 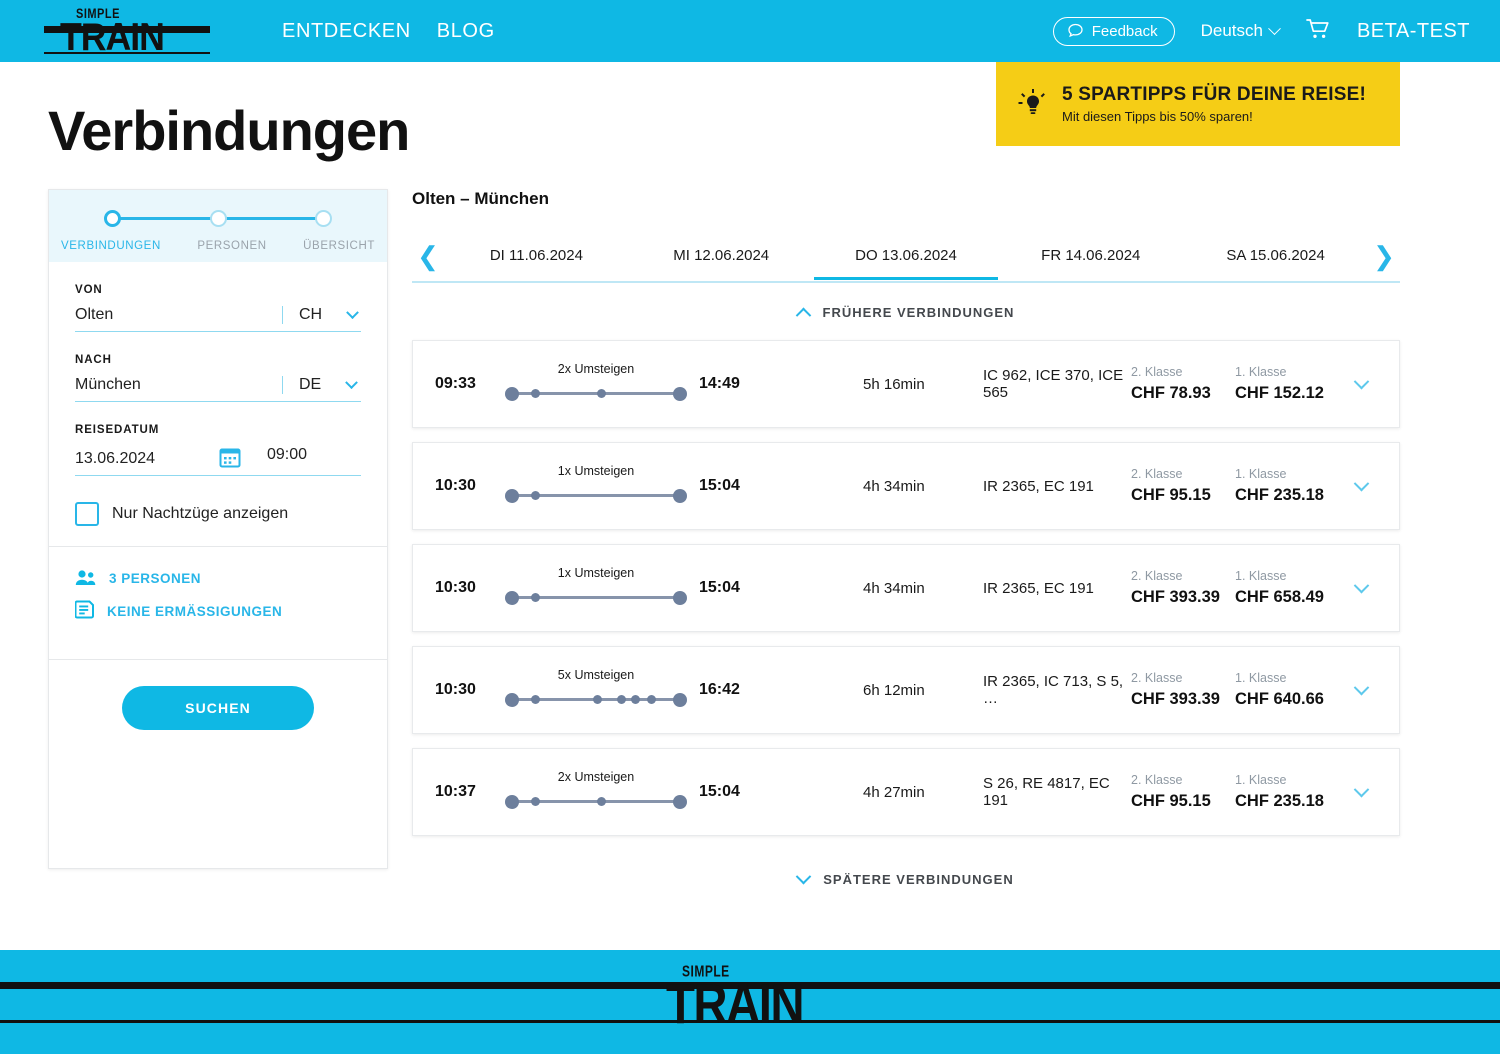 I want to click on search-fields: VON CH NACH DE REISEDATUM 13.06.2024, so click(x=218, y=404).